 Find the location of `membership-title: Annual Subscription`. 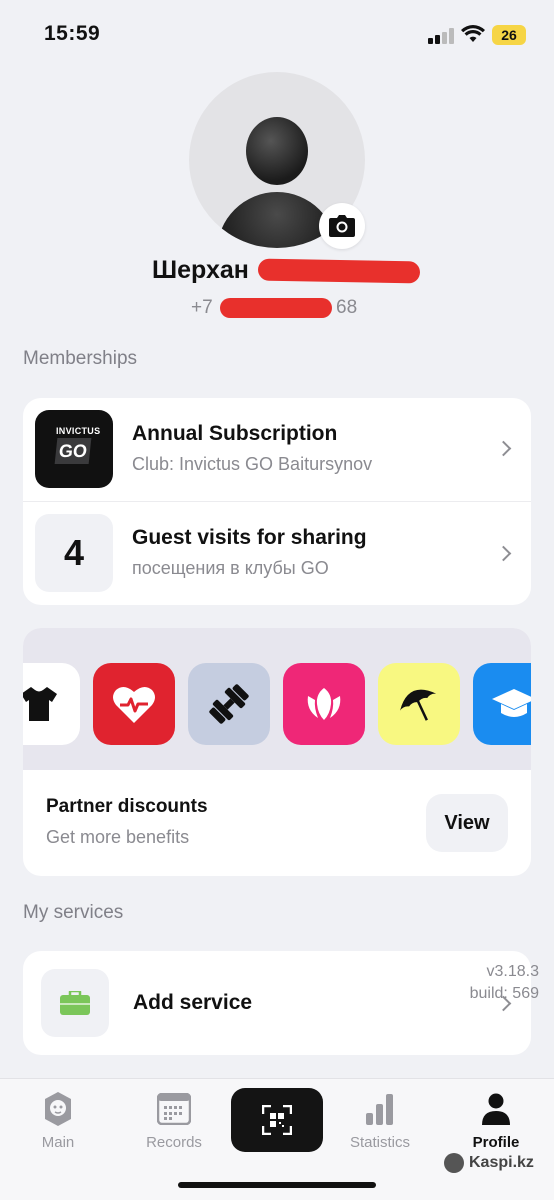

membership-title: Annual Subscription is located at coordinates (235, 433).